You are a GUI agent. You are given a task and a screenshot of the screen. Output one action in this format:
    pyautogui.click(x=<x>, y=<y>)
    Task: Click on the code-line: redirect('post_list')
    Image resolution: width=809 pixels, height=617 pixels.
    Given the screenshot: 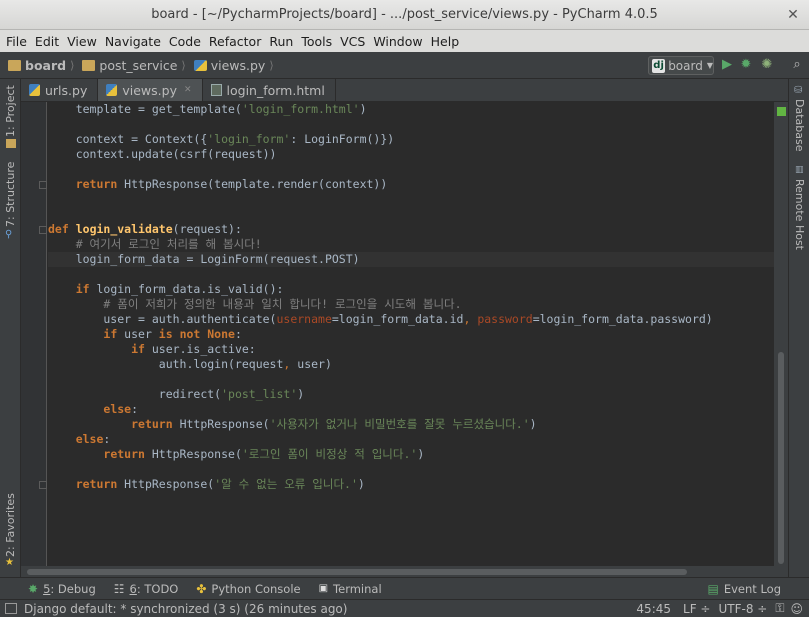 What is the action you would take?
    pyautogui.click(x=176, y=394)
    